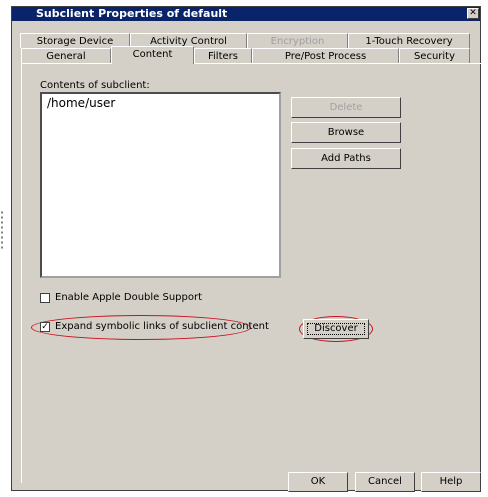 This screenshot has height=497, width=488. I want to click on cancel-button: Cancel, so click(385, 482).